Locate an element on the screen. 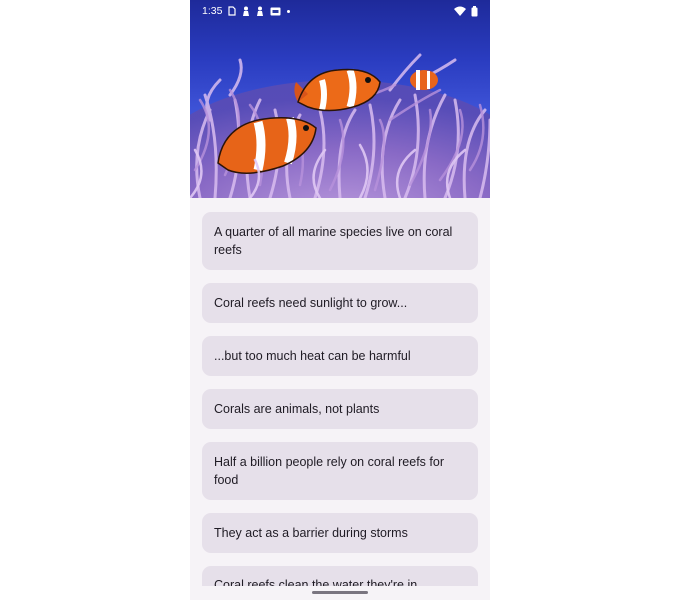  list-item: They act as a barrier during storms is located at coordinates (340, 533).